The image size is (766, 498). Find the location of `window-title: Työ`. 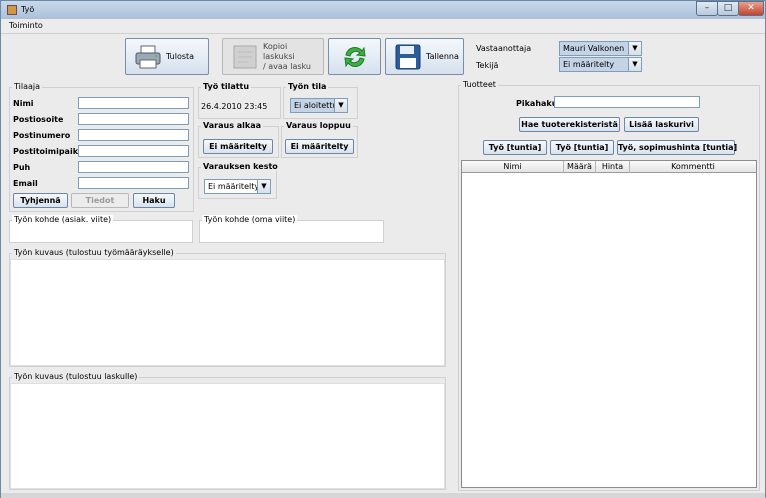

window-title: Työ is located at coordinates (28, 9).